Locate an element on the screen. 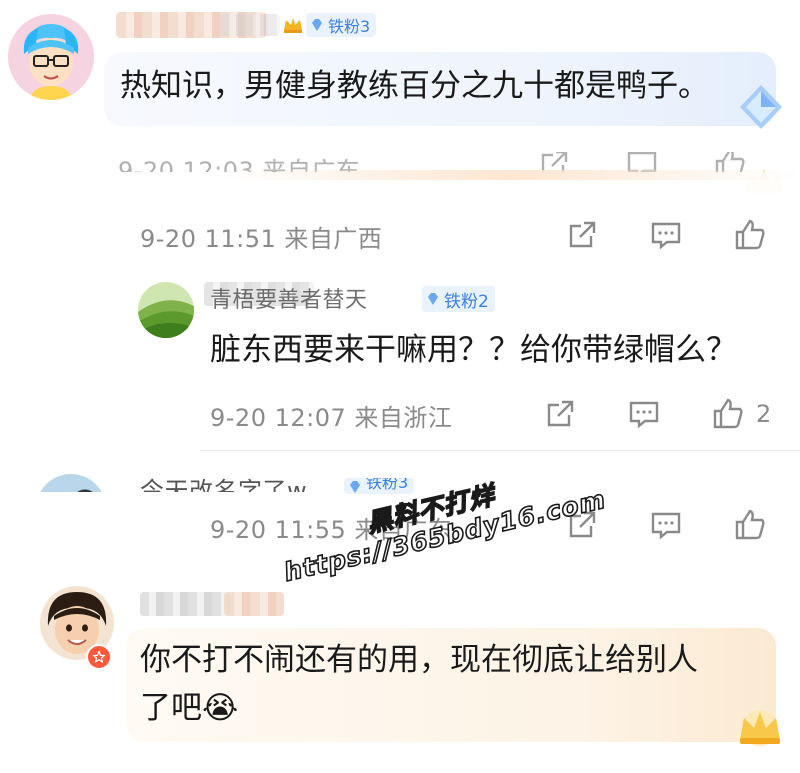  like-count: 2 is located at coordinates (764, 414).